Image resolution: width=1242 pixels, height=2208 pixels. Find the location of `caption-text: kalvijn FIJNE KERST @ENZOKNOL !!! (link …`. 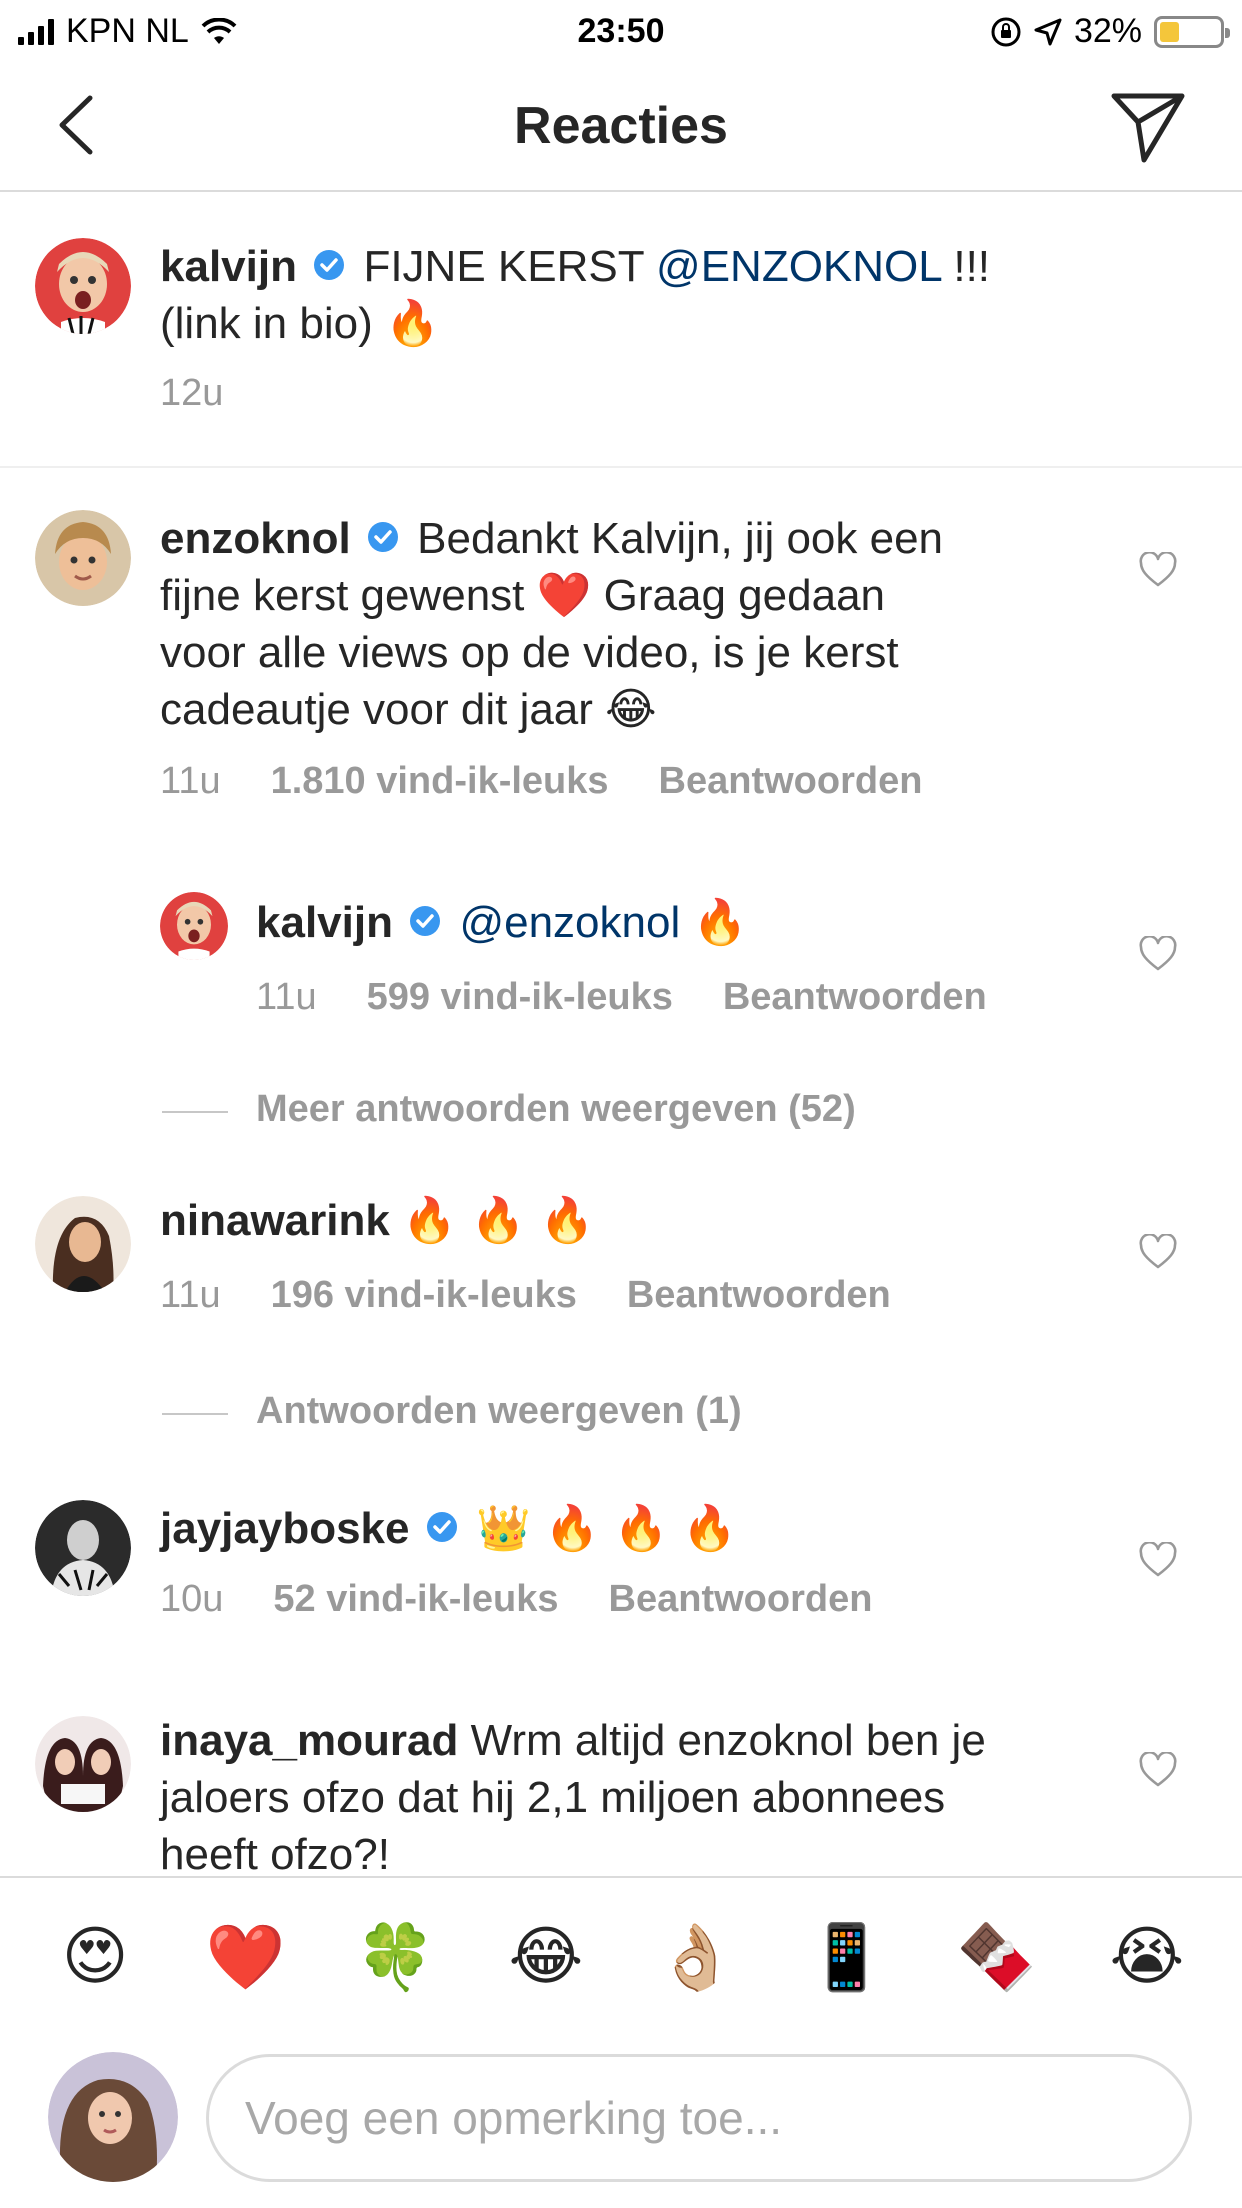

caption-text: kalvijn FIJNE KERST @ENZOKNOL !!! (link … is located at coordinates (600, 295).